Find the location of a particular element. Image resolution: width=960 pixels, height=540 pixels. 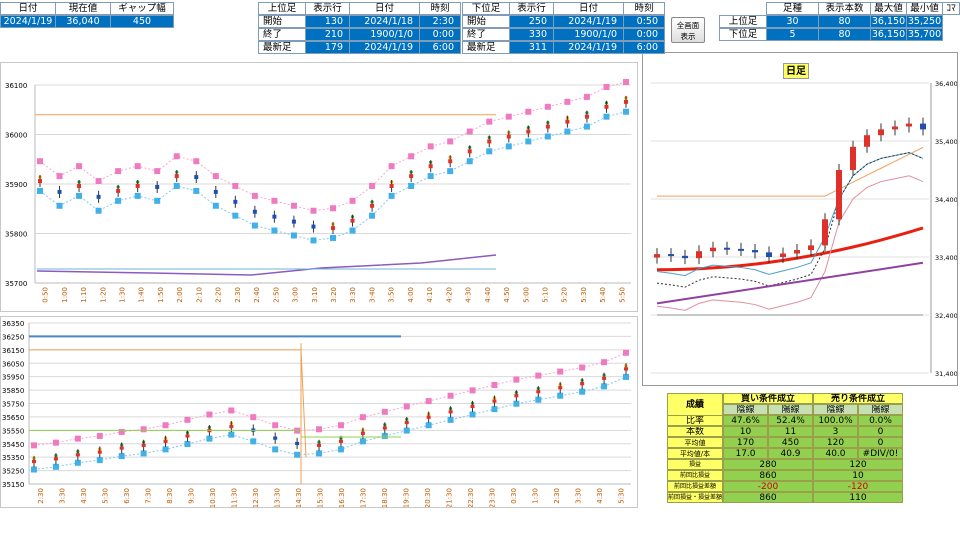

x-tick-label: 4:20 is located at coordinates (449, 295).